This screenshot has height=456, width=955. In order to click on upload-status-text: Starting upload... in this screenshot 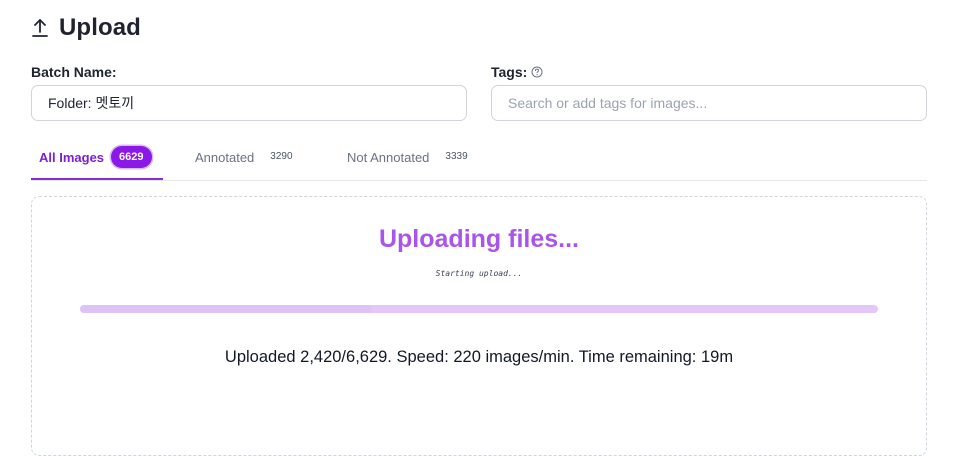, I will do `click(479, 273)`.